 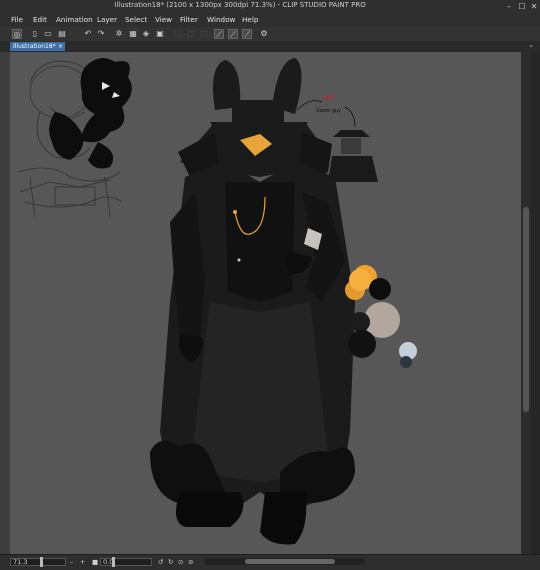 I want to click on save-icon: ▤, so click(x=62, y=34).